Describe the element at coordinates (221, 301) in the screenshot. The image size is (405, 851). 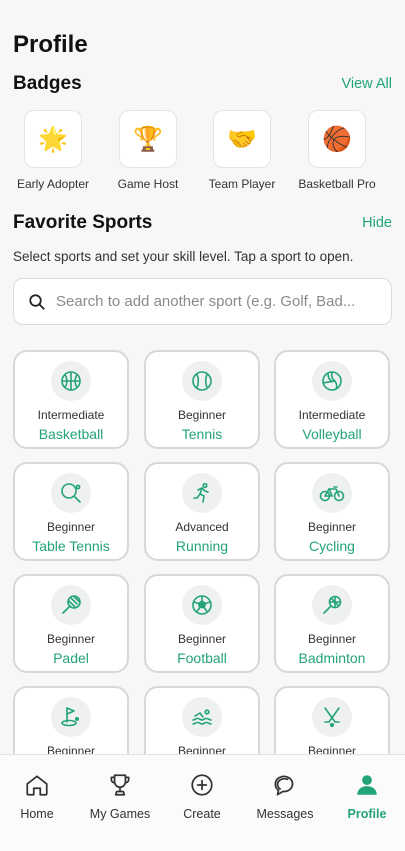
I see `search-input` at that location.